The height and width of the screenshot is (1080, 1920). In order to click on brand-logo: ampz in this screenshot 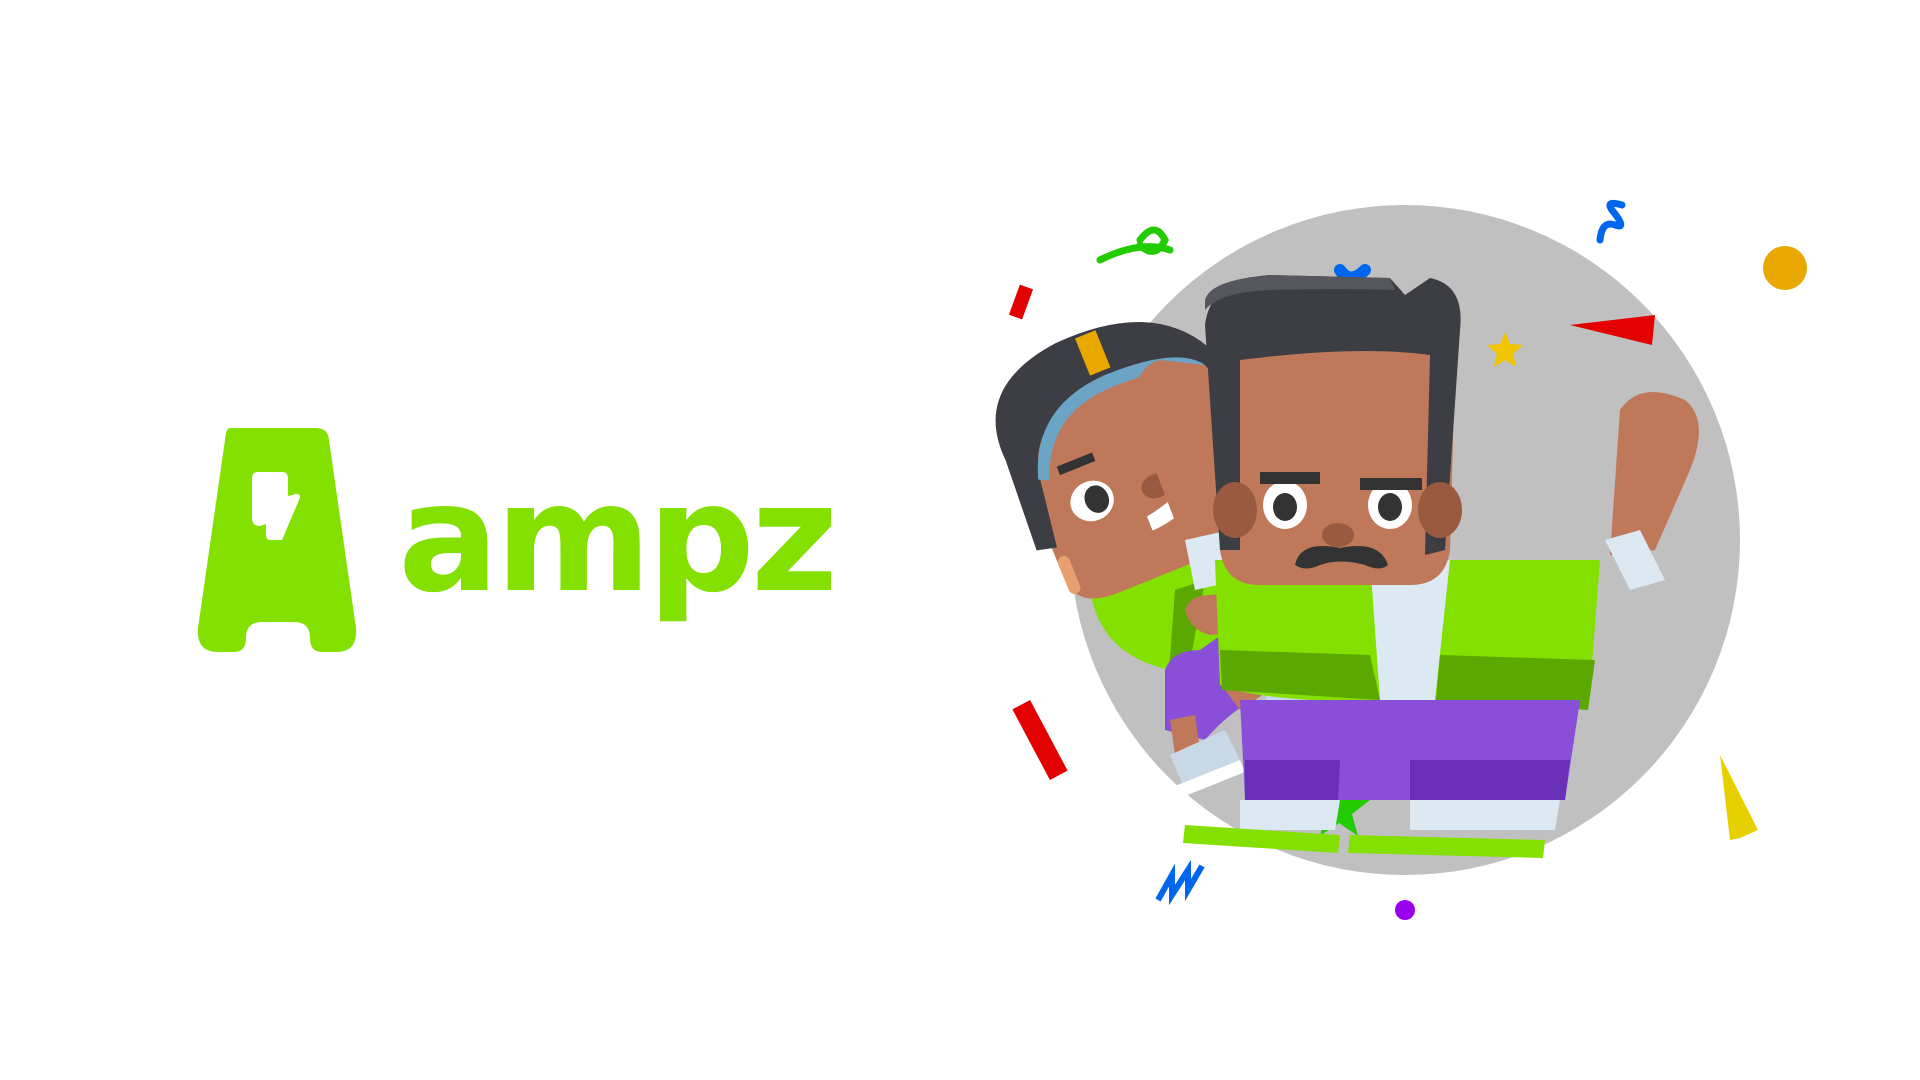, I will do `click(517, 548)`.